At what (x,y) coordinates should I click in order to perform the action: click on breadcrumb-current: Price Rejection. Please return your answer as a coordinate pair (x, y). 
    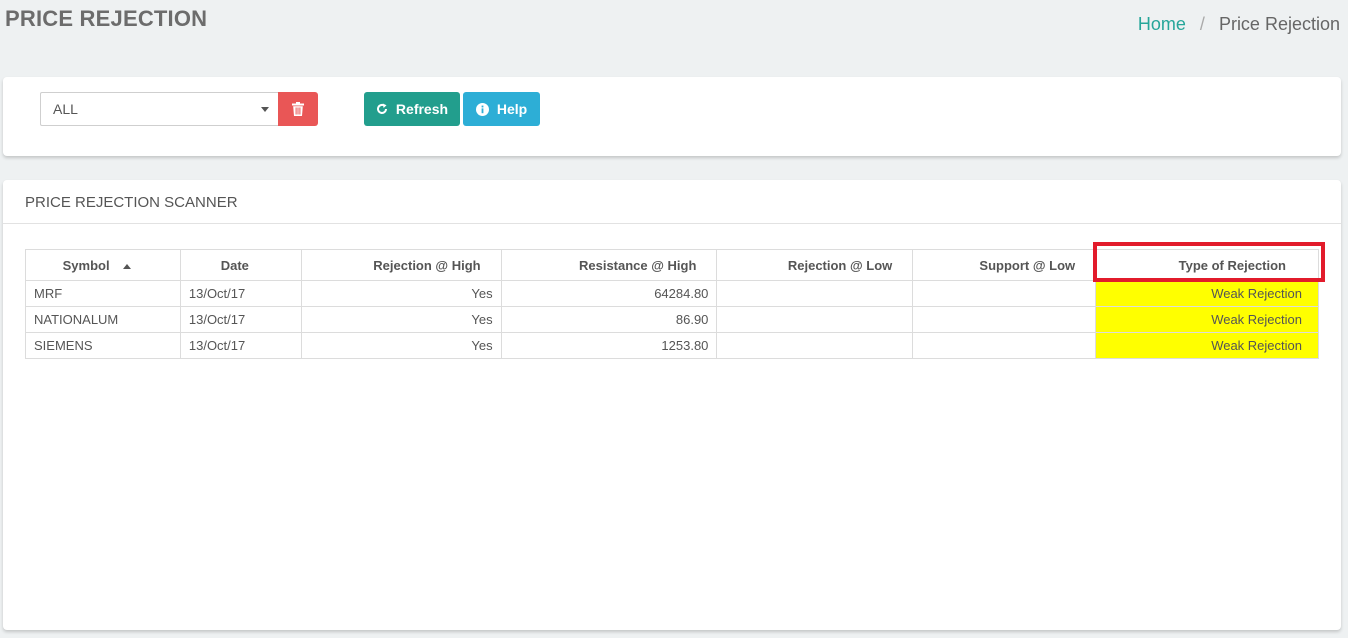
    Looking at the image, I should click on (1279, 24).